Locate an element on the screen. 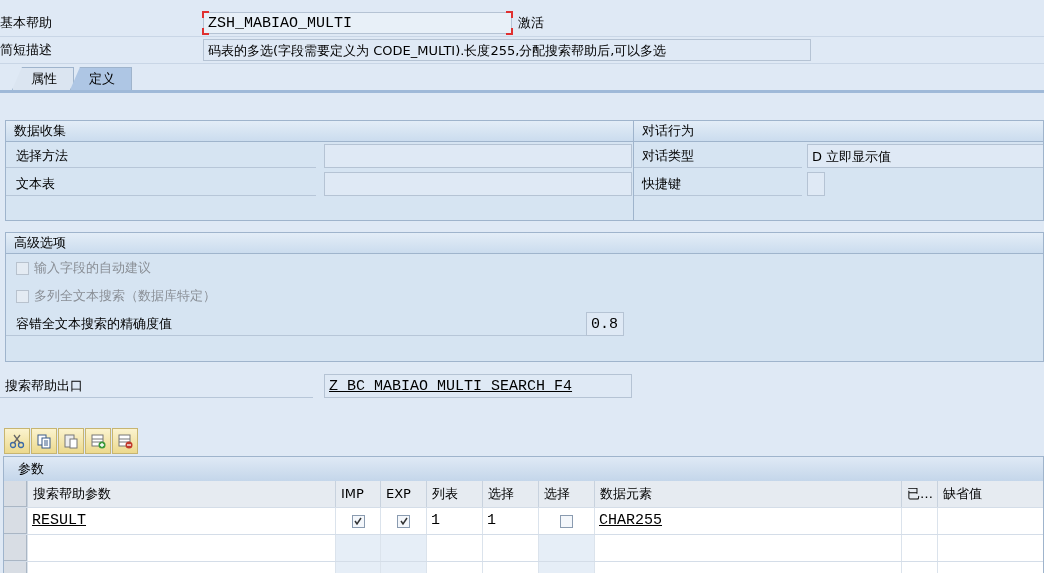  column-header: IMP is located at coordinates (357, 494).